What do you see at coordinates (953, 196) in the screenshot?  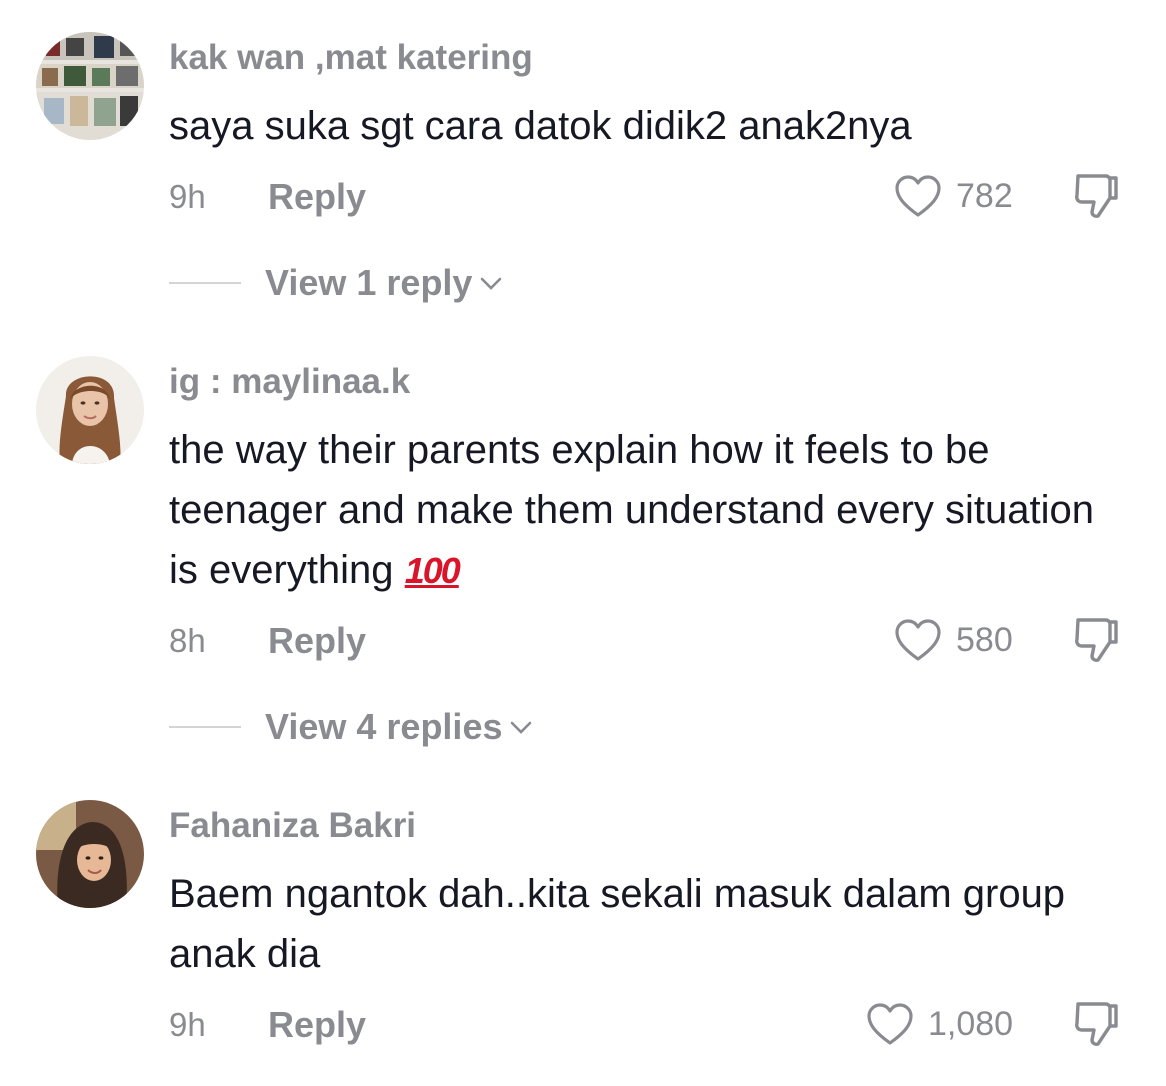 I see `like-button: 782` at bounding box center [953, 196].